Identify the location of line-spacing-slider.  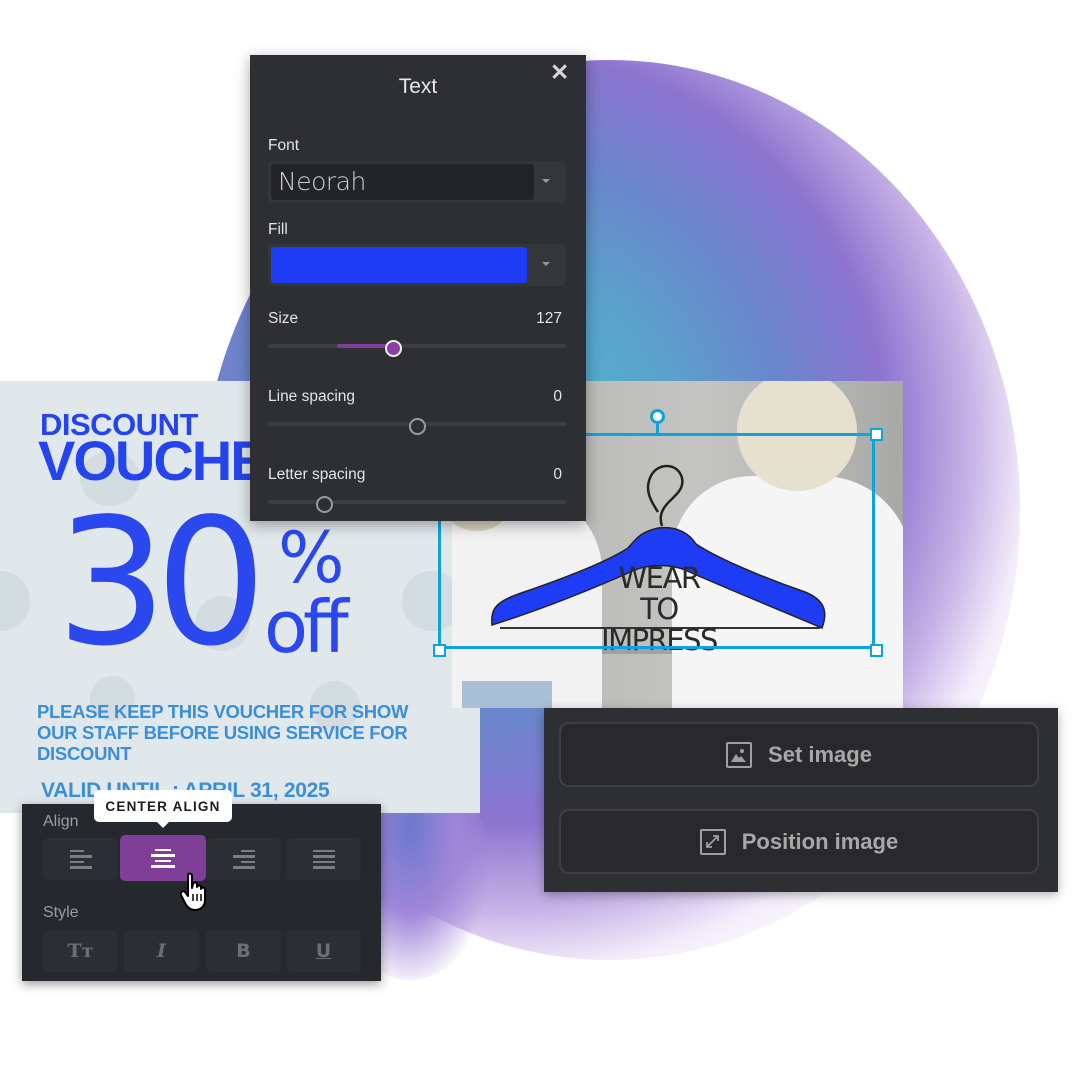
(417, 426).